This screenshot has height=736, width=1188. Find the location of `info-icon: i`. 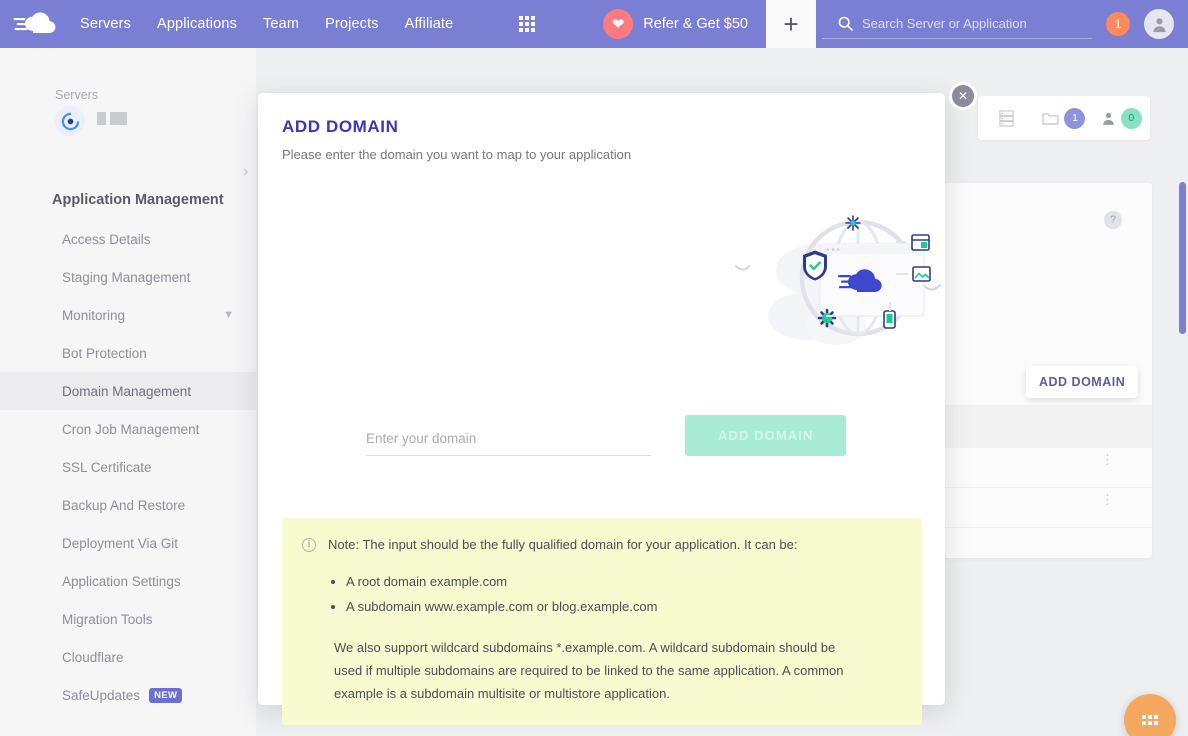

info-icon: i is located at coordinates (309, 545).